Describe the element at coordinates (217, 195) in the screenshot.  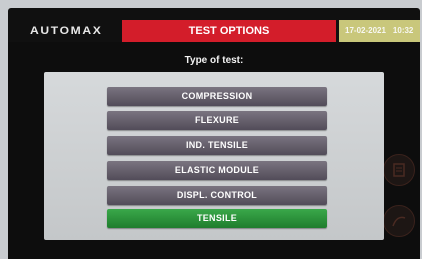
I see `option-displ-control: DISPL. CONTROL` at that location.